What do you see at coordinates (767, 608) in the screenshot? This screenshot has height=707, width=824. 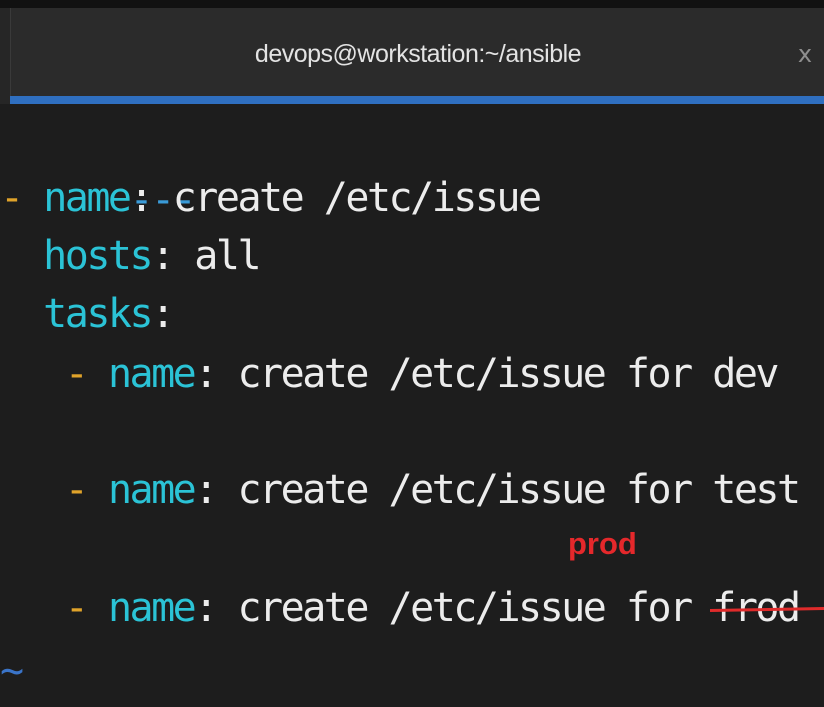 I see `struck-out-value: frod` at bounding box center [767, 608].